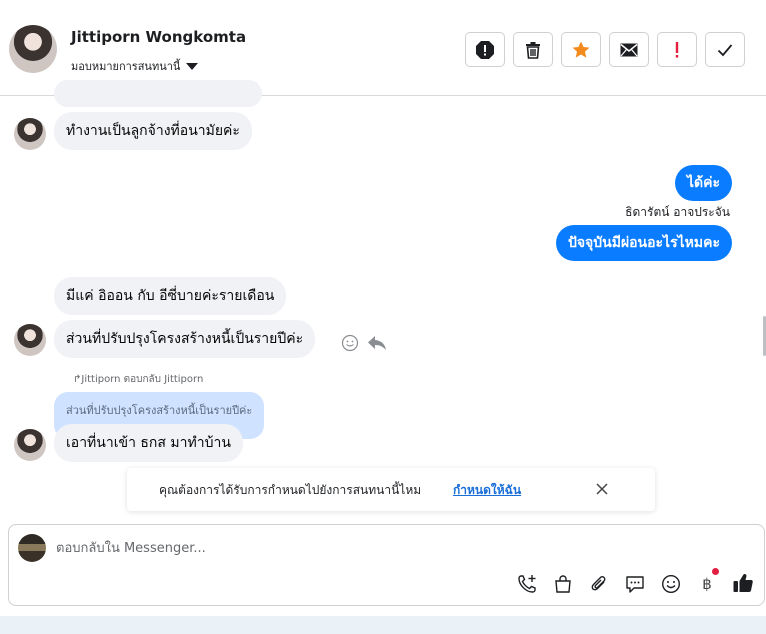  Describe the element at coordinates (148, 443) in the screenshot. I see `incoming-message: เอาที่นาเข้า ธกส มาทำบ้าน` at that location.